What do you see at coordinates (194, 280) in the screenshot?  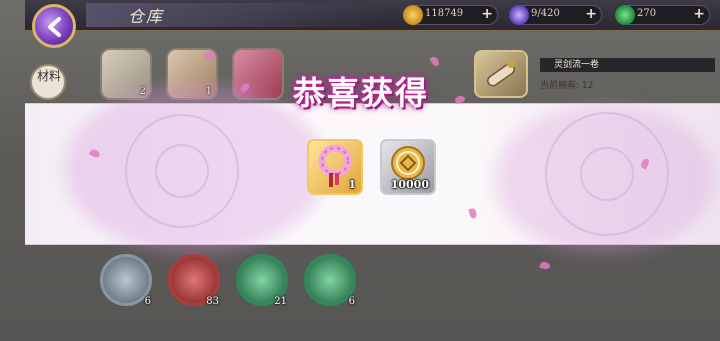 I see `inventory-slot: 83` at bounding box center [194, 280].